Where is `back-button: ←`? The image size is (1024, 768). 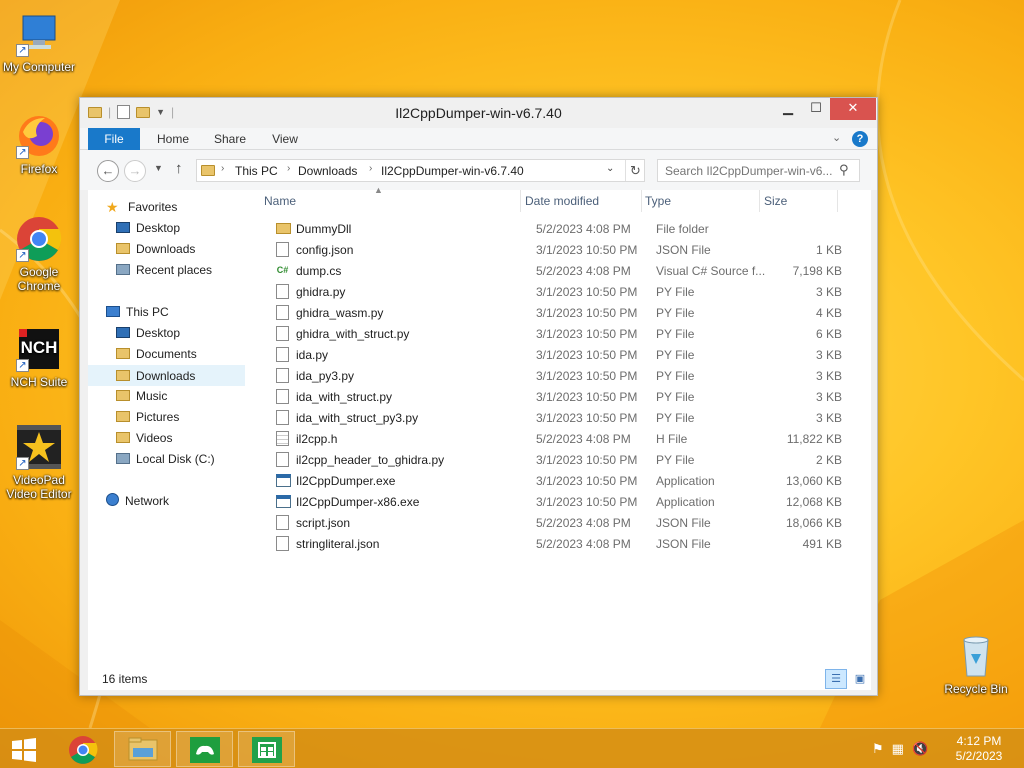
back-button: ← is located at coordinates (108, 171).